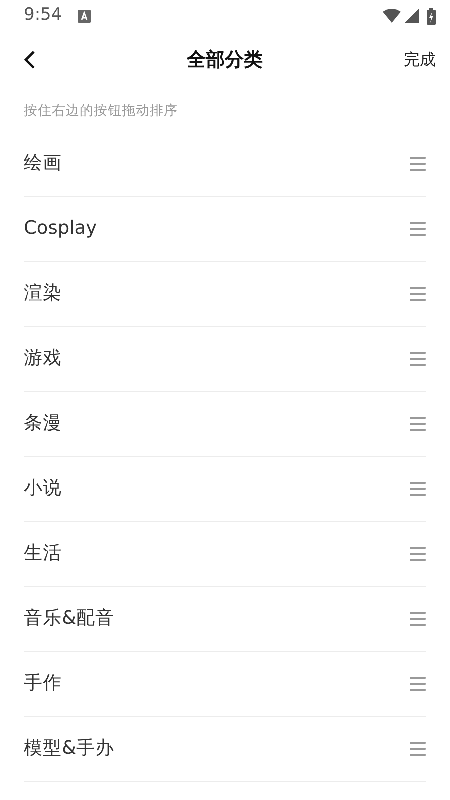  Describe the element at coordinates (61, 229) in the screenshot. I see `category-label: Cosplay` at that location.